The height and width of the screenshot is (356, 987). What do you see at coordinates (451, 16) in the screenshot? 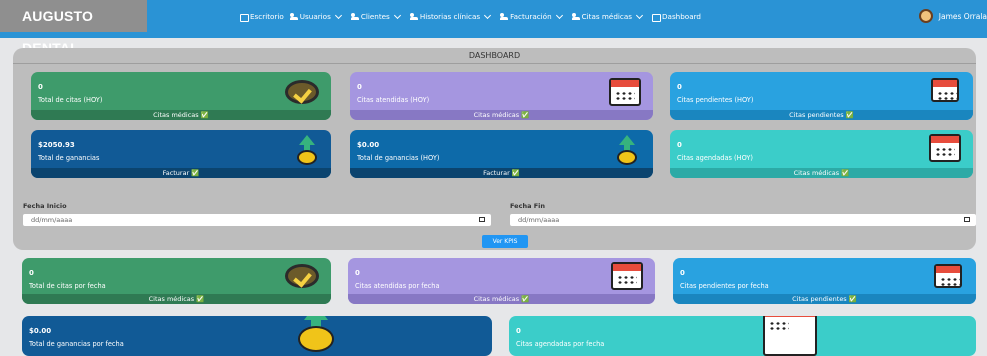
I see `nav-historias: Historias clínicas` at bounding box center [451, 16].